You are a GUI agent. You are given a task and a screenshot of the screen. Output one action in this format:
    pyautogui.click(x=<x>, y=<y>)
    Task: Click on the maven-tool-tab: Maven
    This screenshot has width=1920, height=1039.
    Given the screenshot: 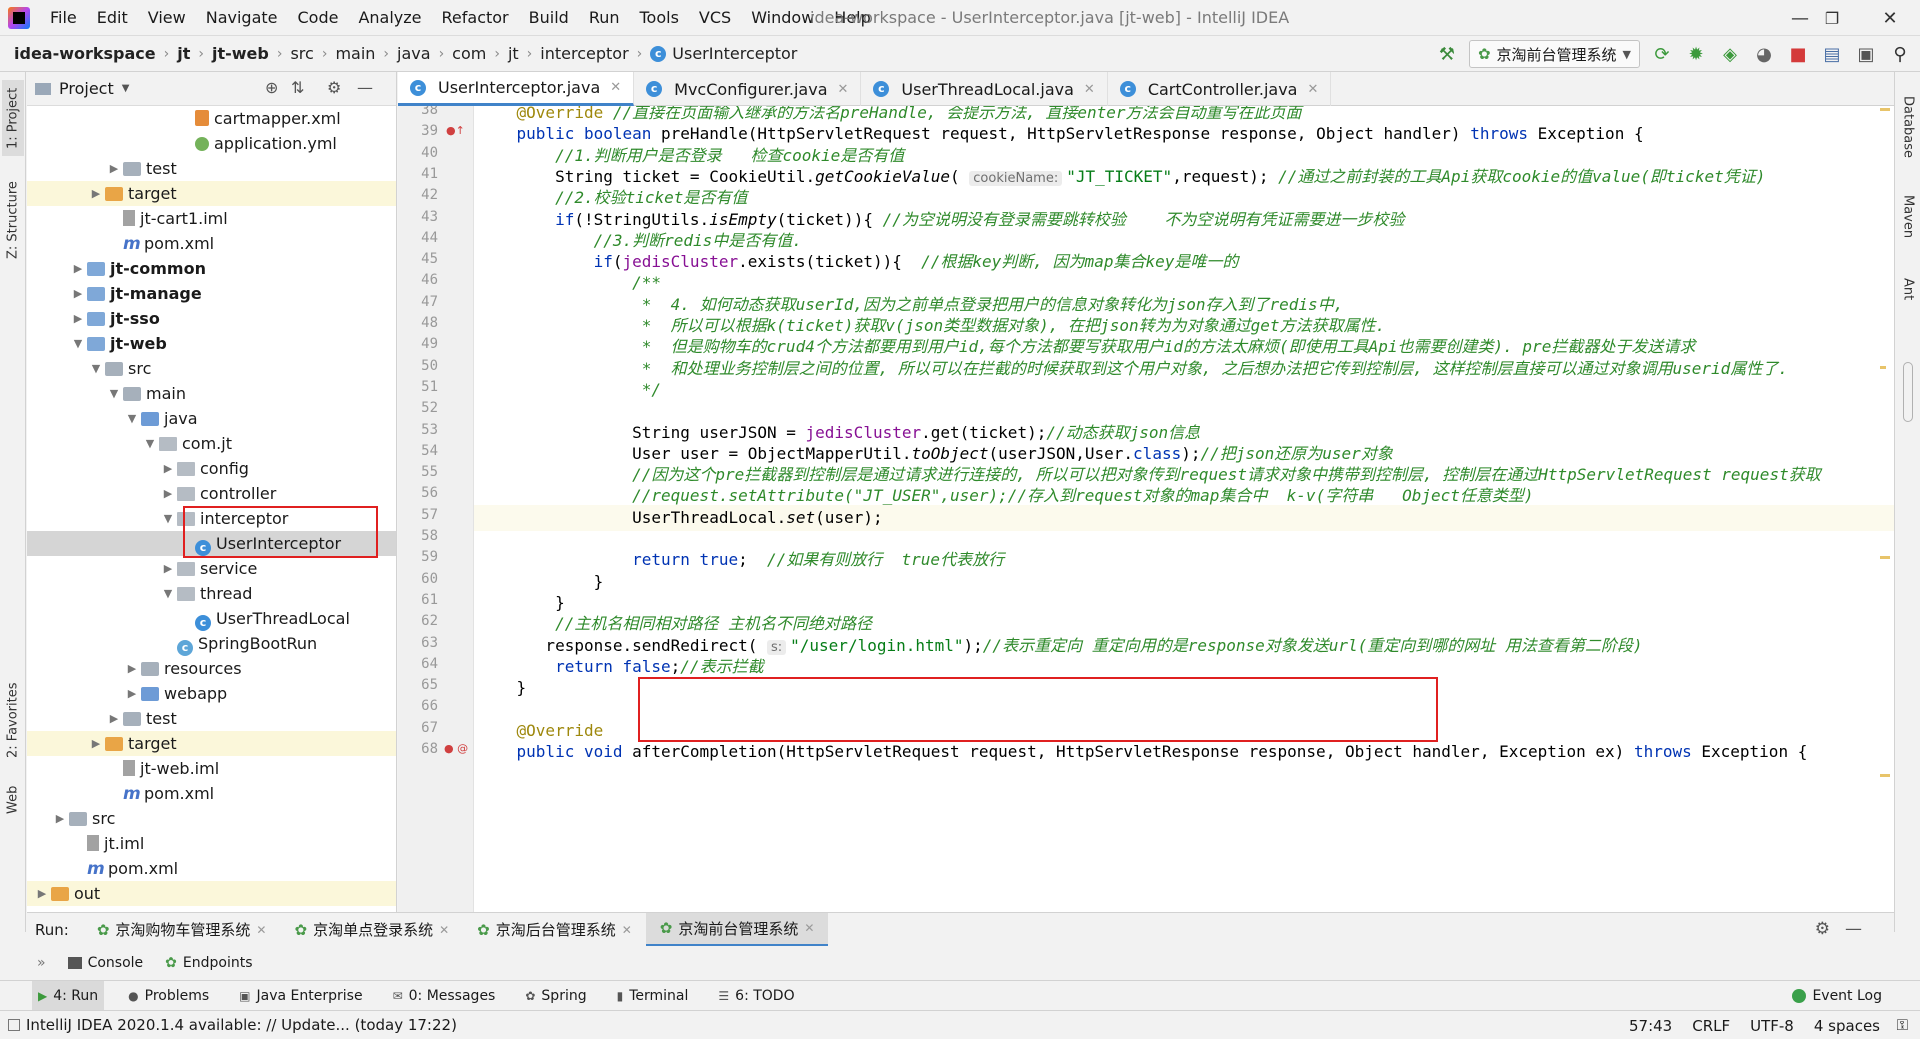 What is the action you would take?
    pyautogui.click(x=1908, y=217)
    